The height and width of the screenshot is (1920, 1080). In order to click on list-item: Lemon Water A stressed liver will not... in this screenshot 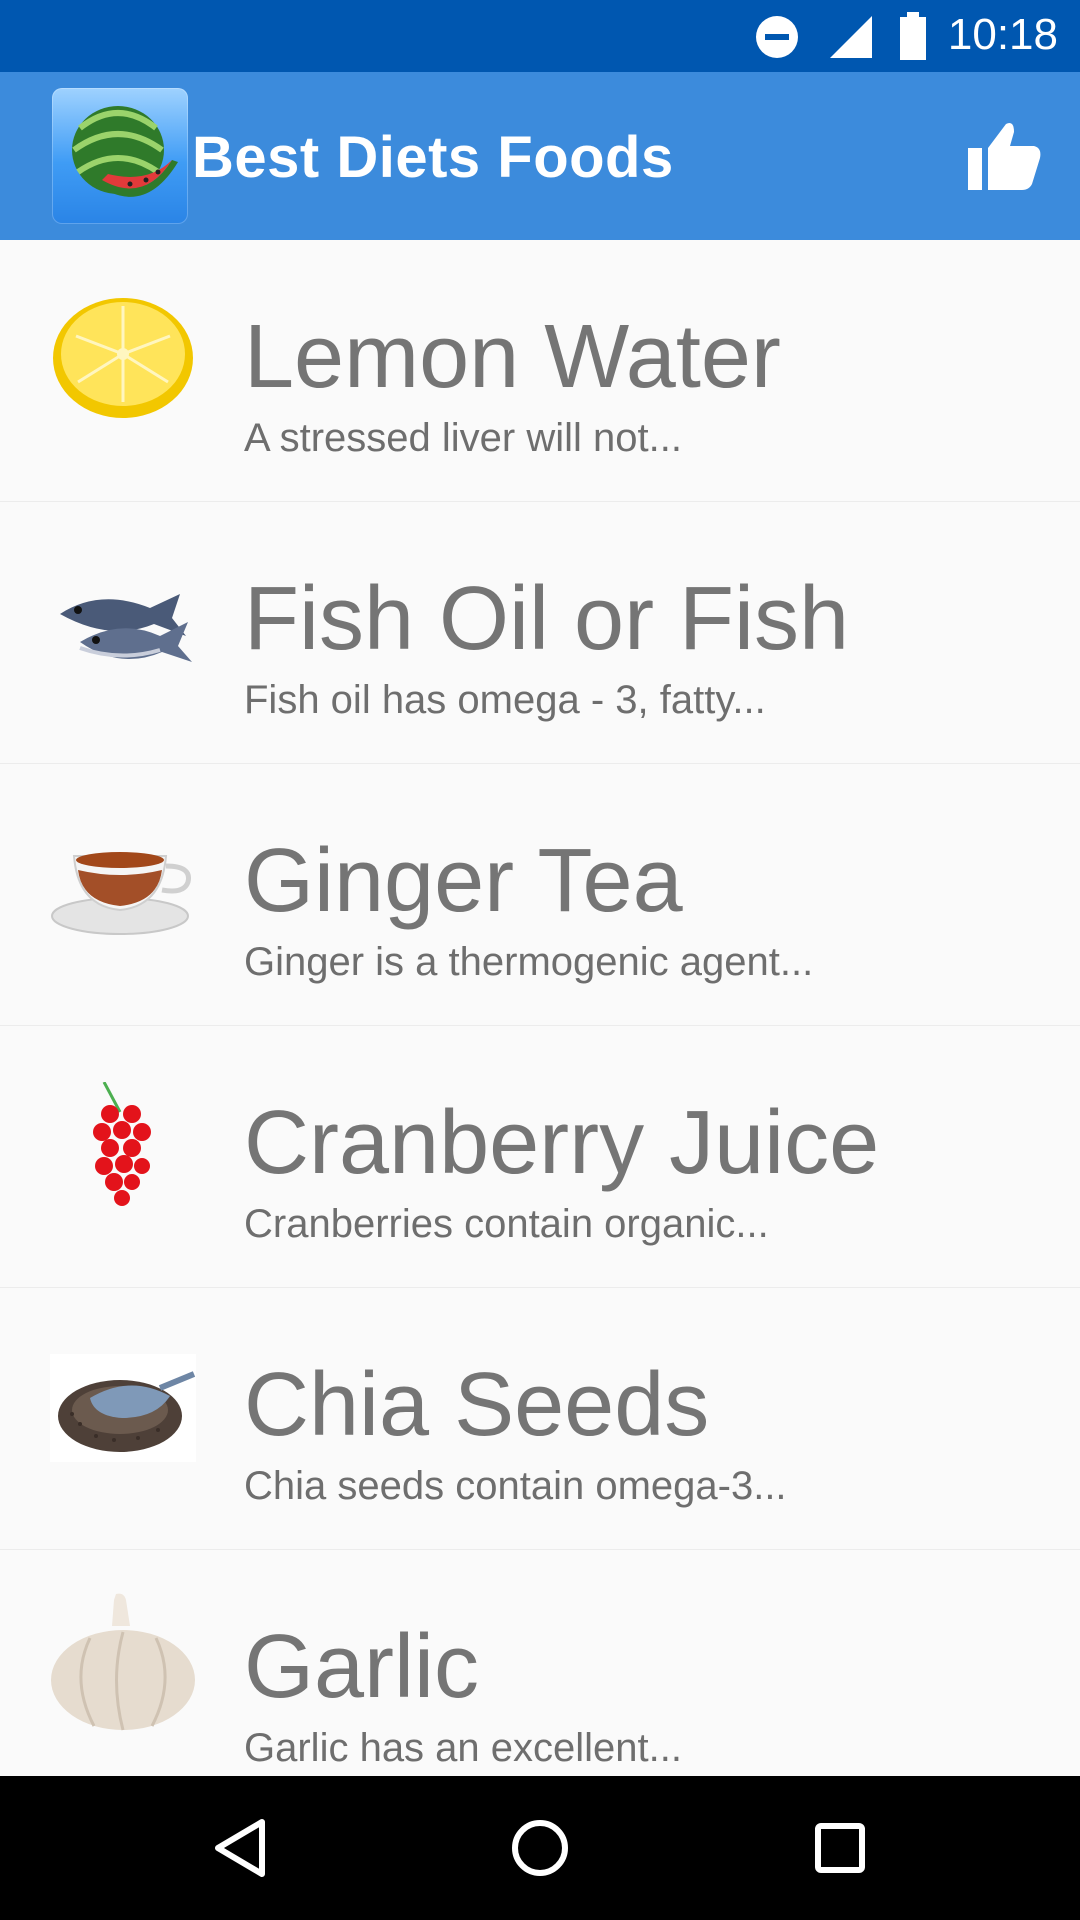, I will do `click(540, 371)`.